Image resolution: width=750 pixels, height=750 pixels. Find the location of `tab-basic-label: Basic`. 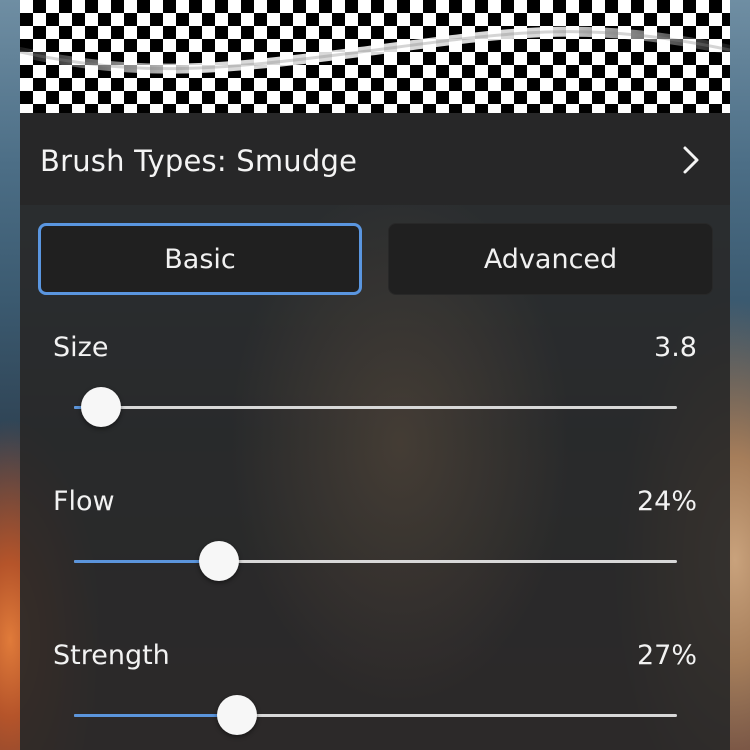

tab-basic-label: Basic is located at coordinates (200, 259).